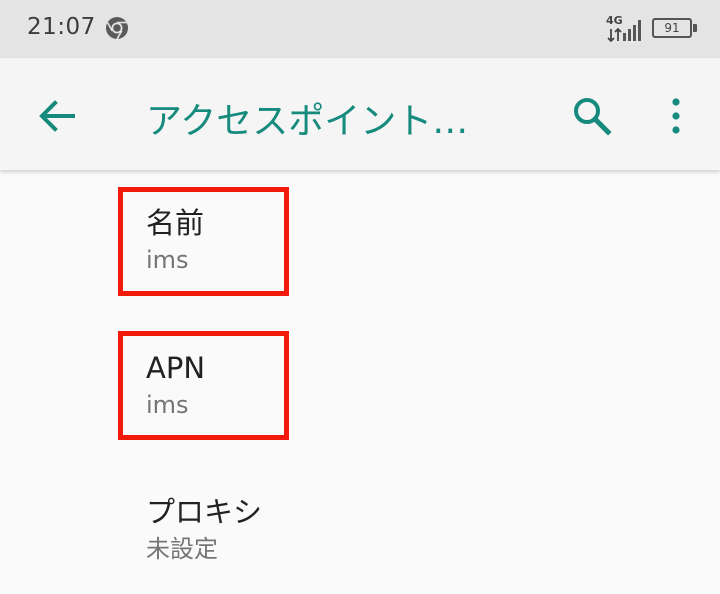  I want to click on status-time: 21:07, so click(61, 27).